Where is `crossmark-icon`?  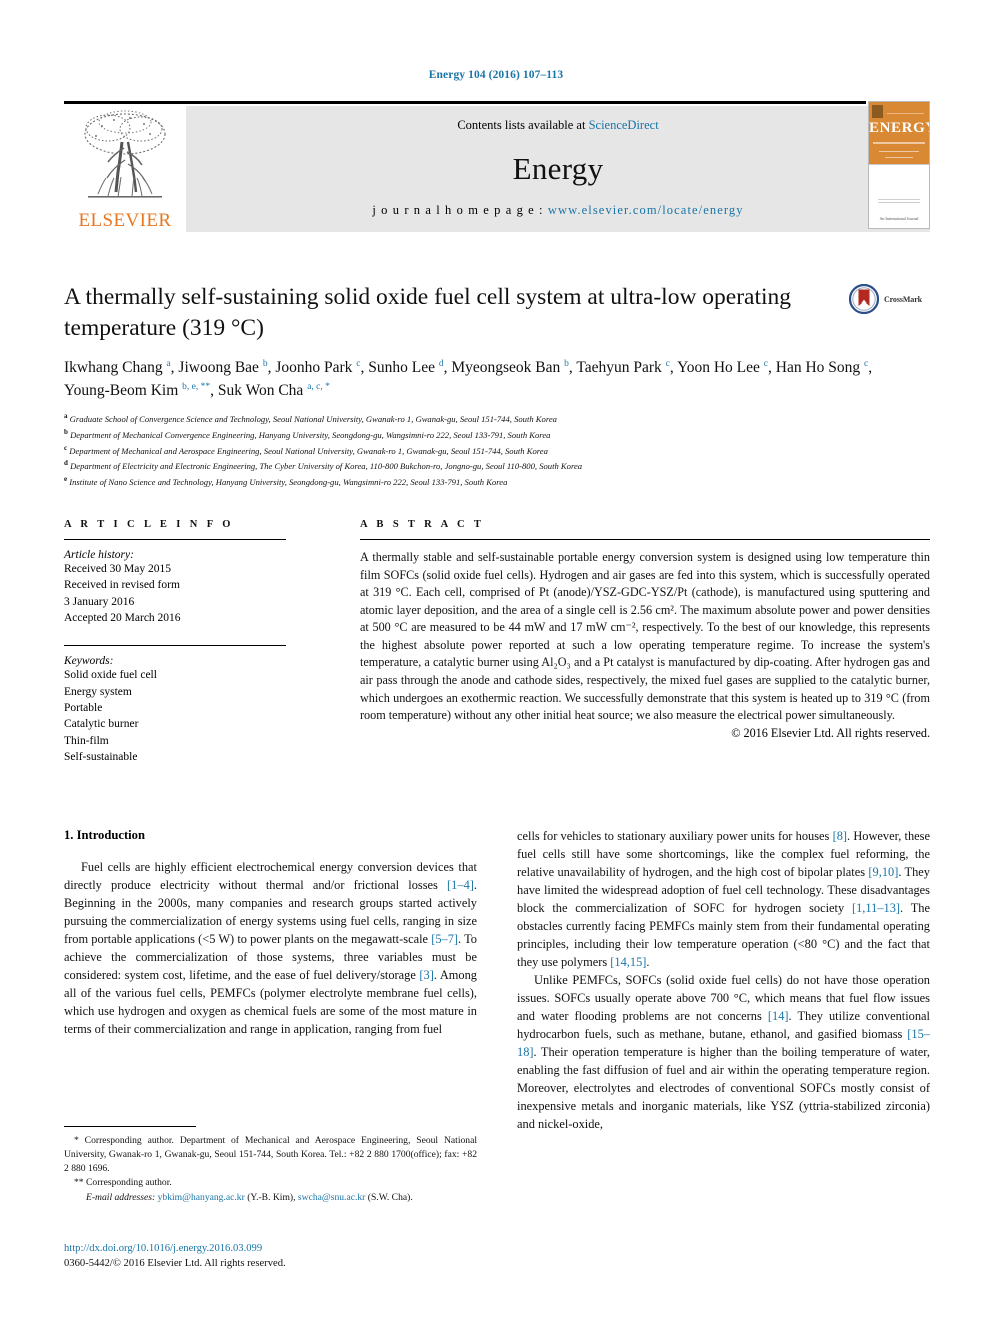
crossmark-icon is located at coordinates (863, 299).